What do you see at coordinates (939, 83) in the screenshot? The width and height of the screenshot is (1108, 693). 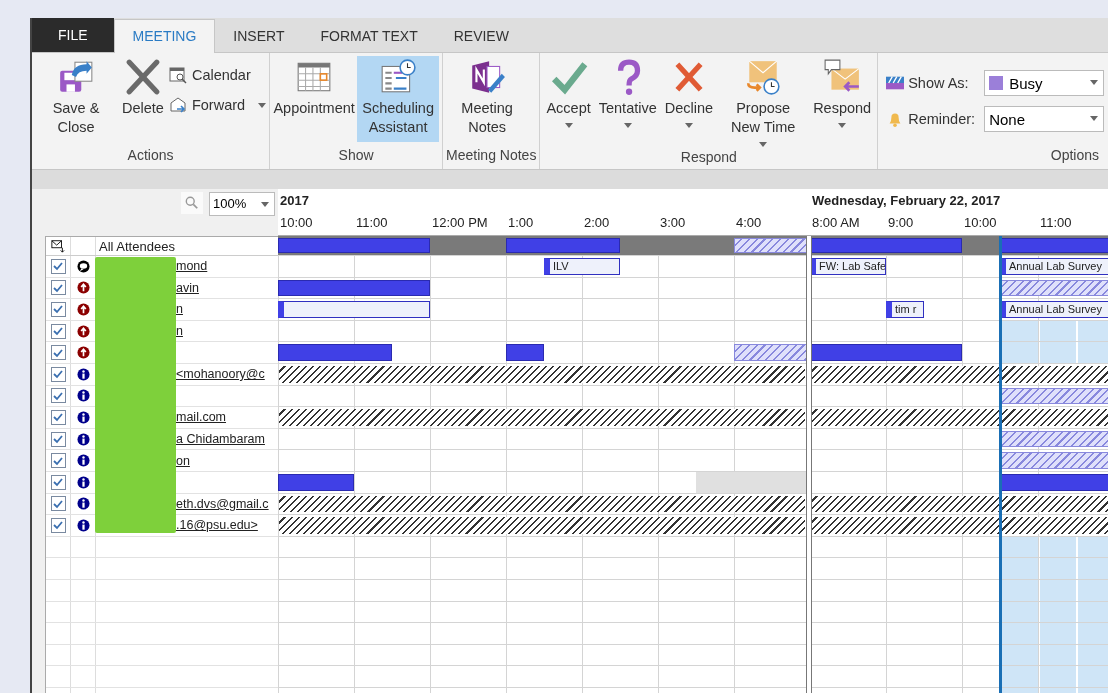 I see `show-as-label: Show As:` at bounding box center [939, 83].